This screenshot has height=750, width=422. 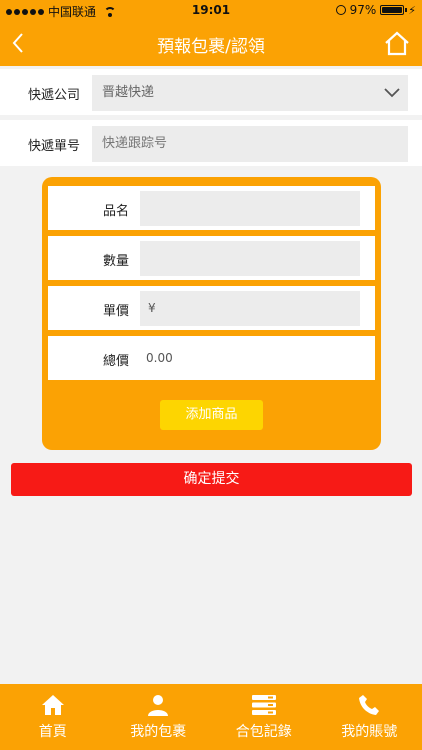 What do you see at coordinates (54, 95) in the screenshot?
I see `courier-label: 快遞公司` at bounding box center [54, 95].